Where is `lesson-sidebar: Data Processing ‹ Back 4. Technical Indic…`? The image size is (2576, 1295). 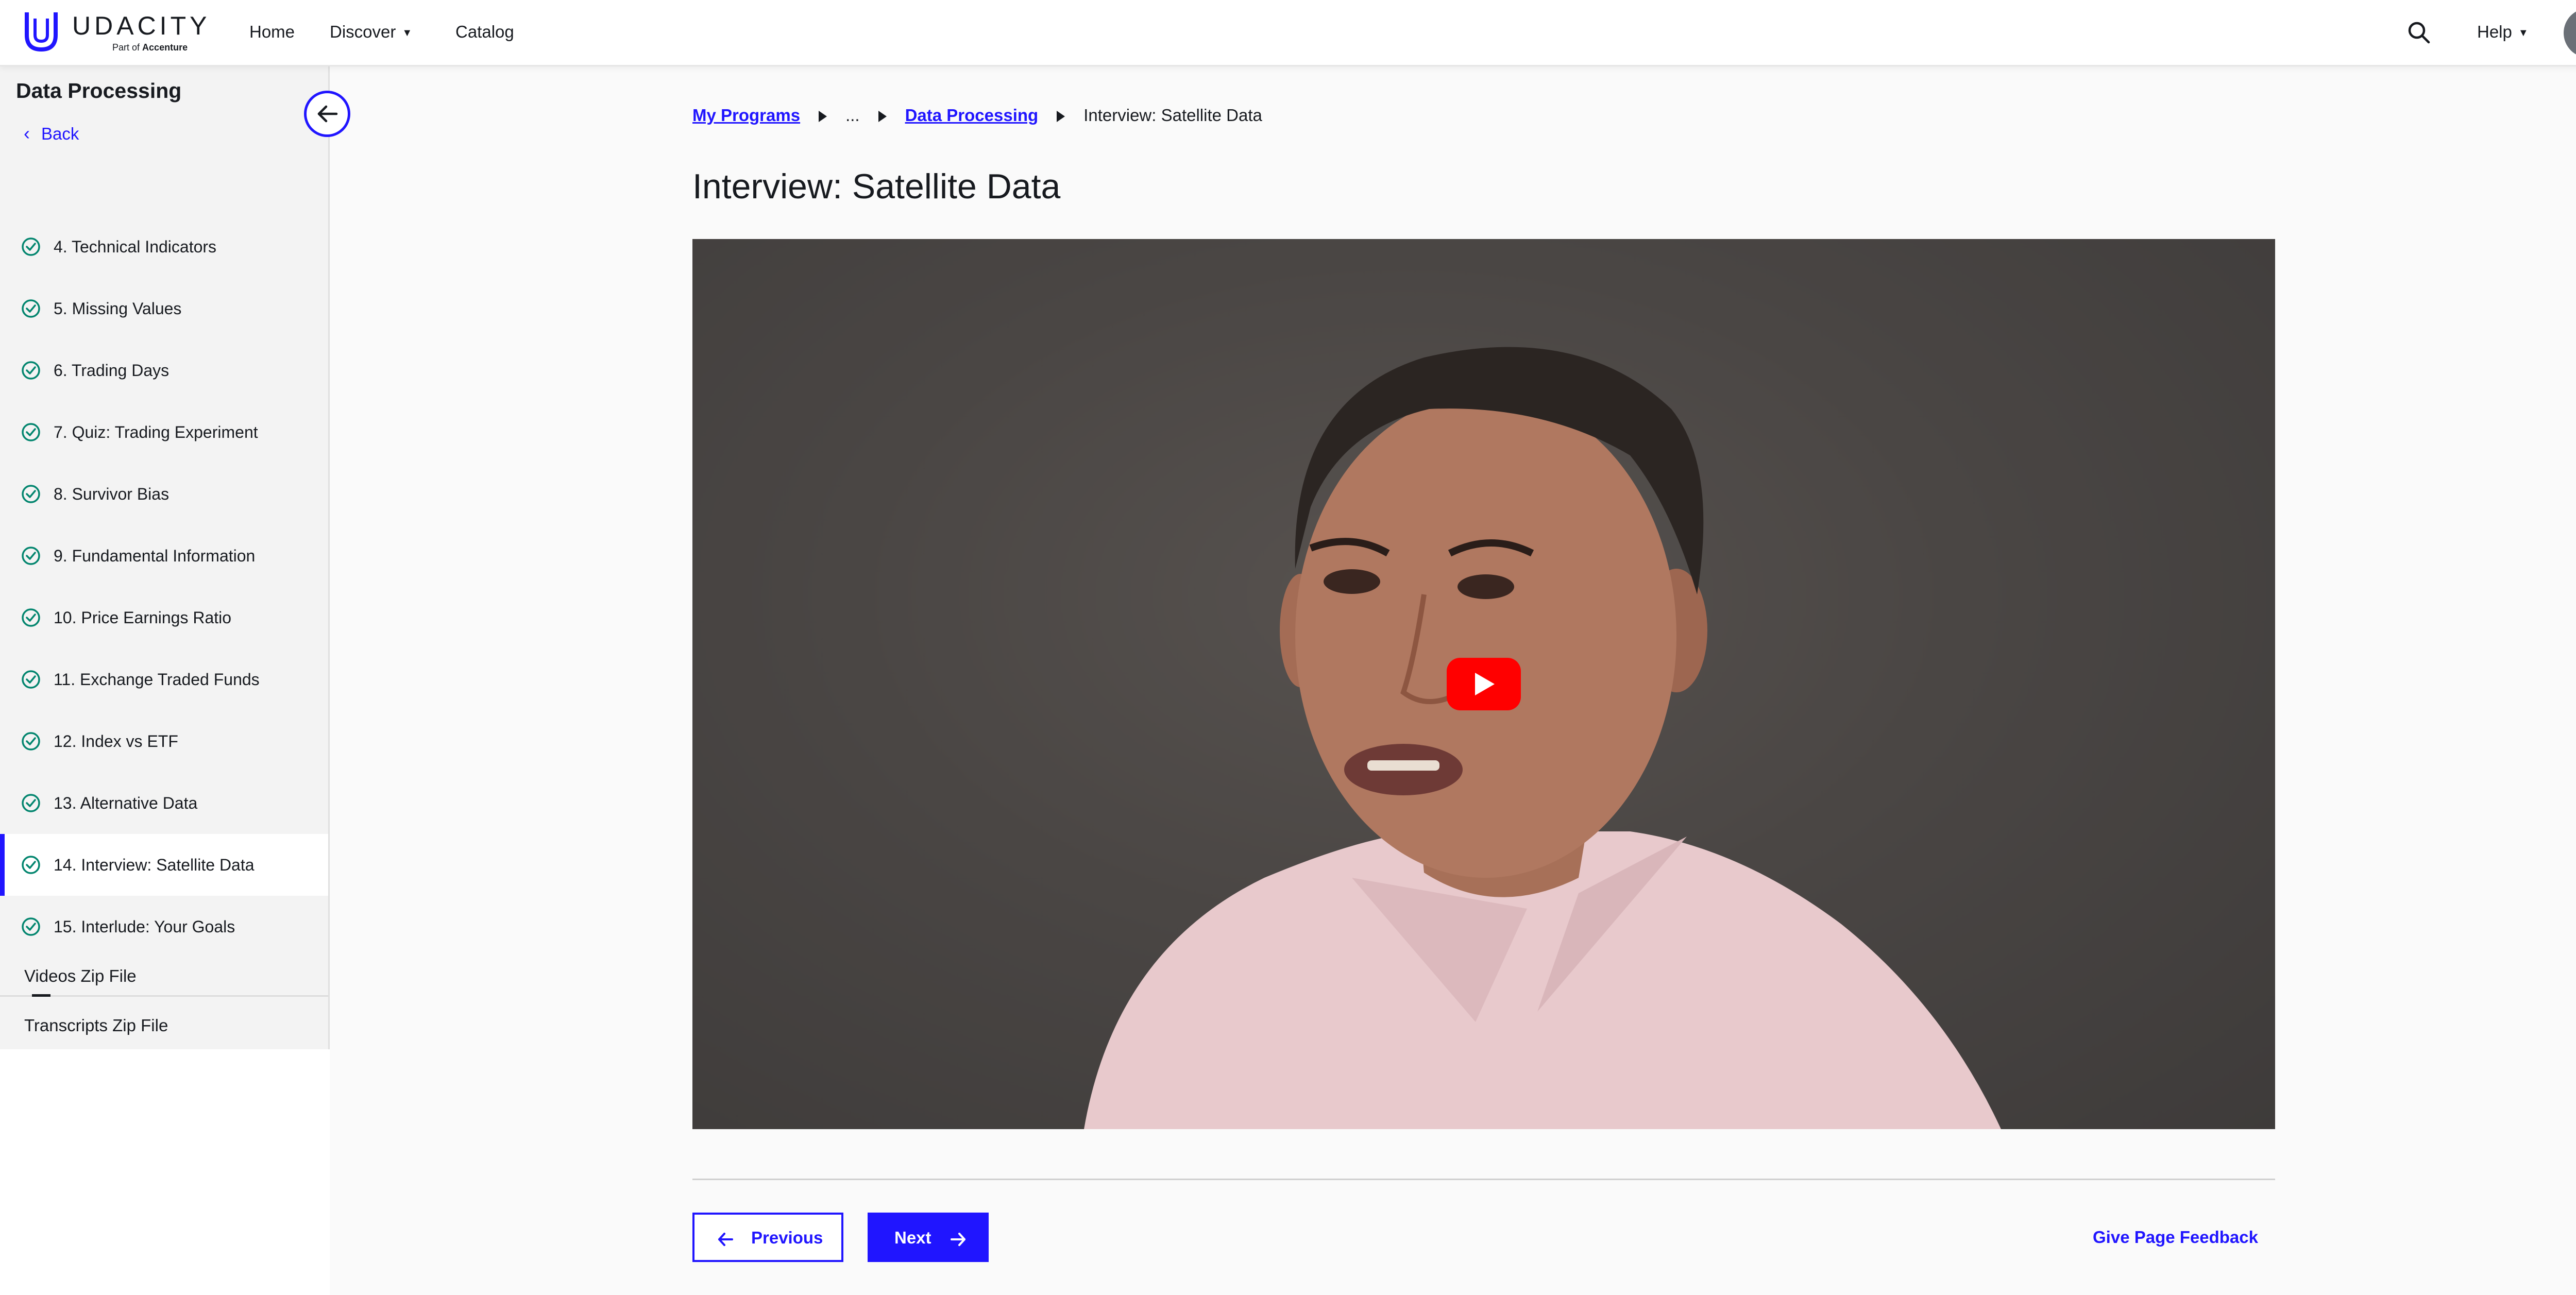
lesson-sidebar: Data Processing ‹ Back 4. Technical Indic… is located at coordinates (165, 557).